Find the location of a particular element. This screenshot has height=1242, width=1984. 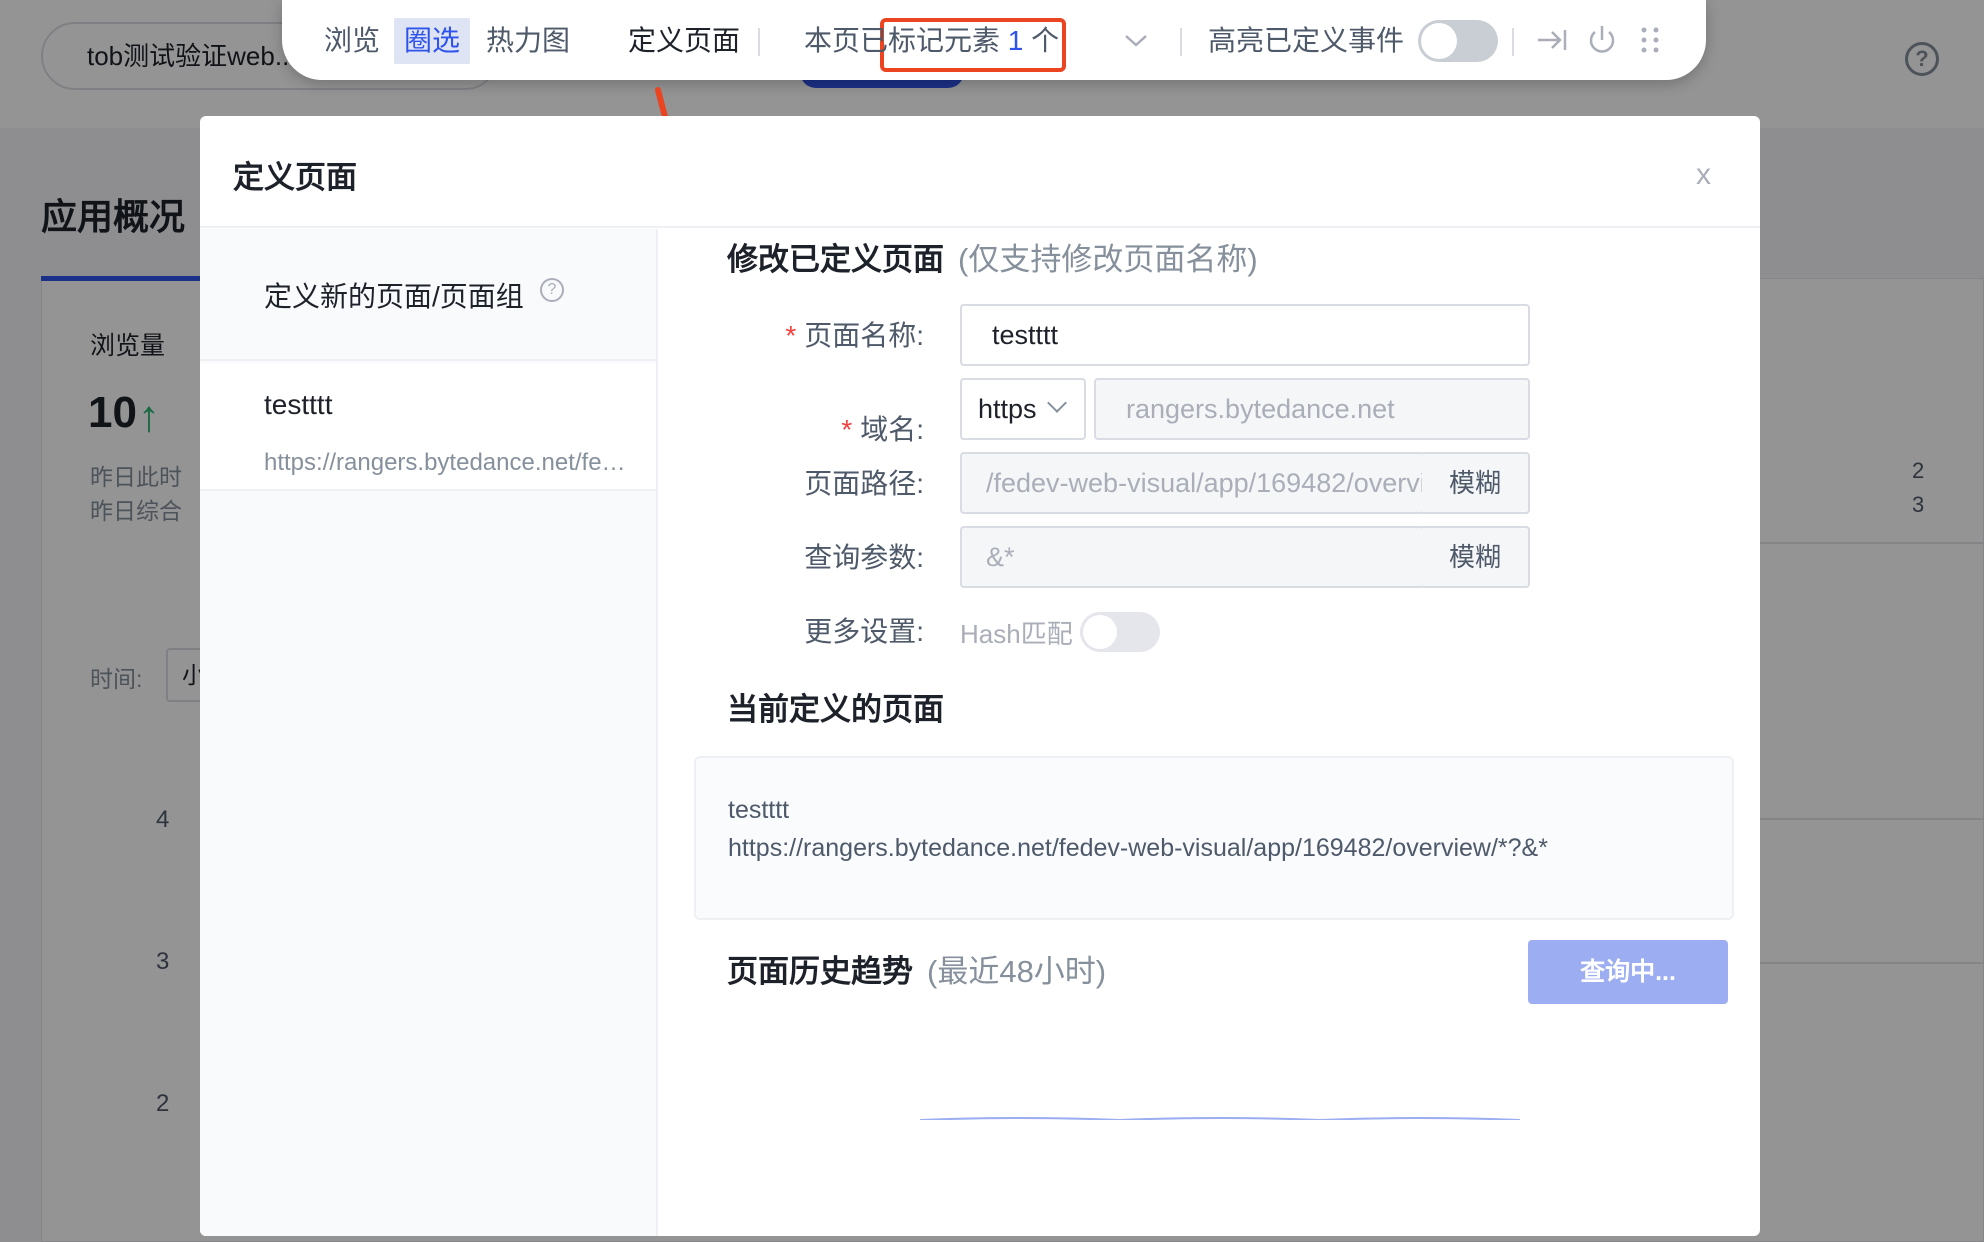

current-page-name: testttt is located at coordinates (759, 810).